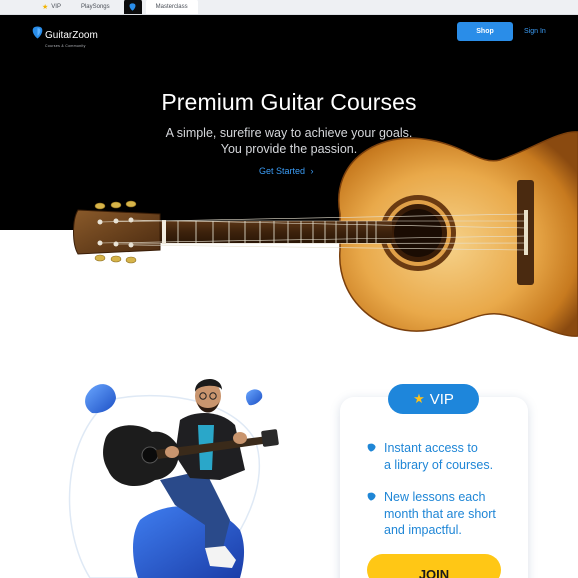  I want to click on vip-card, so click(434, 487).